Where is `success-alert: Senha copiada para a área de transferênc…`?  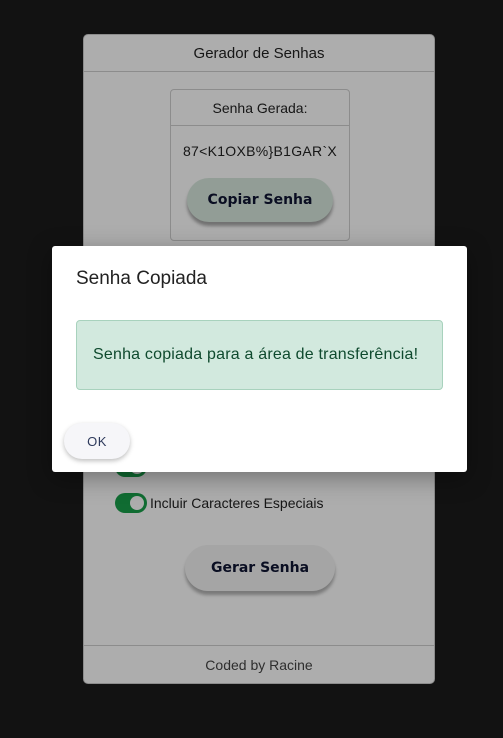
success-alert: Senha copiada para a área de transferênc… is located at coordinates (259, 355).